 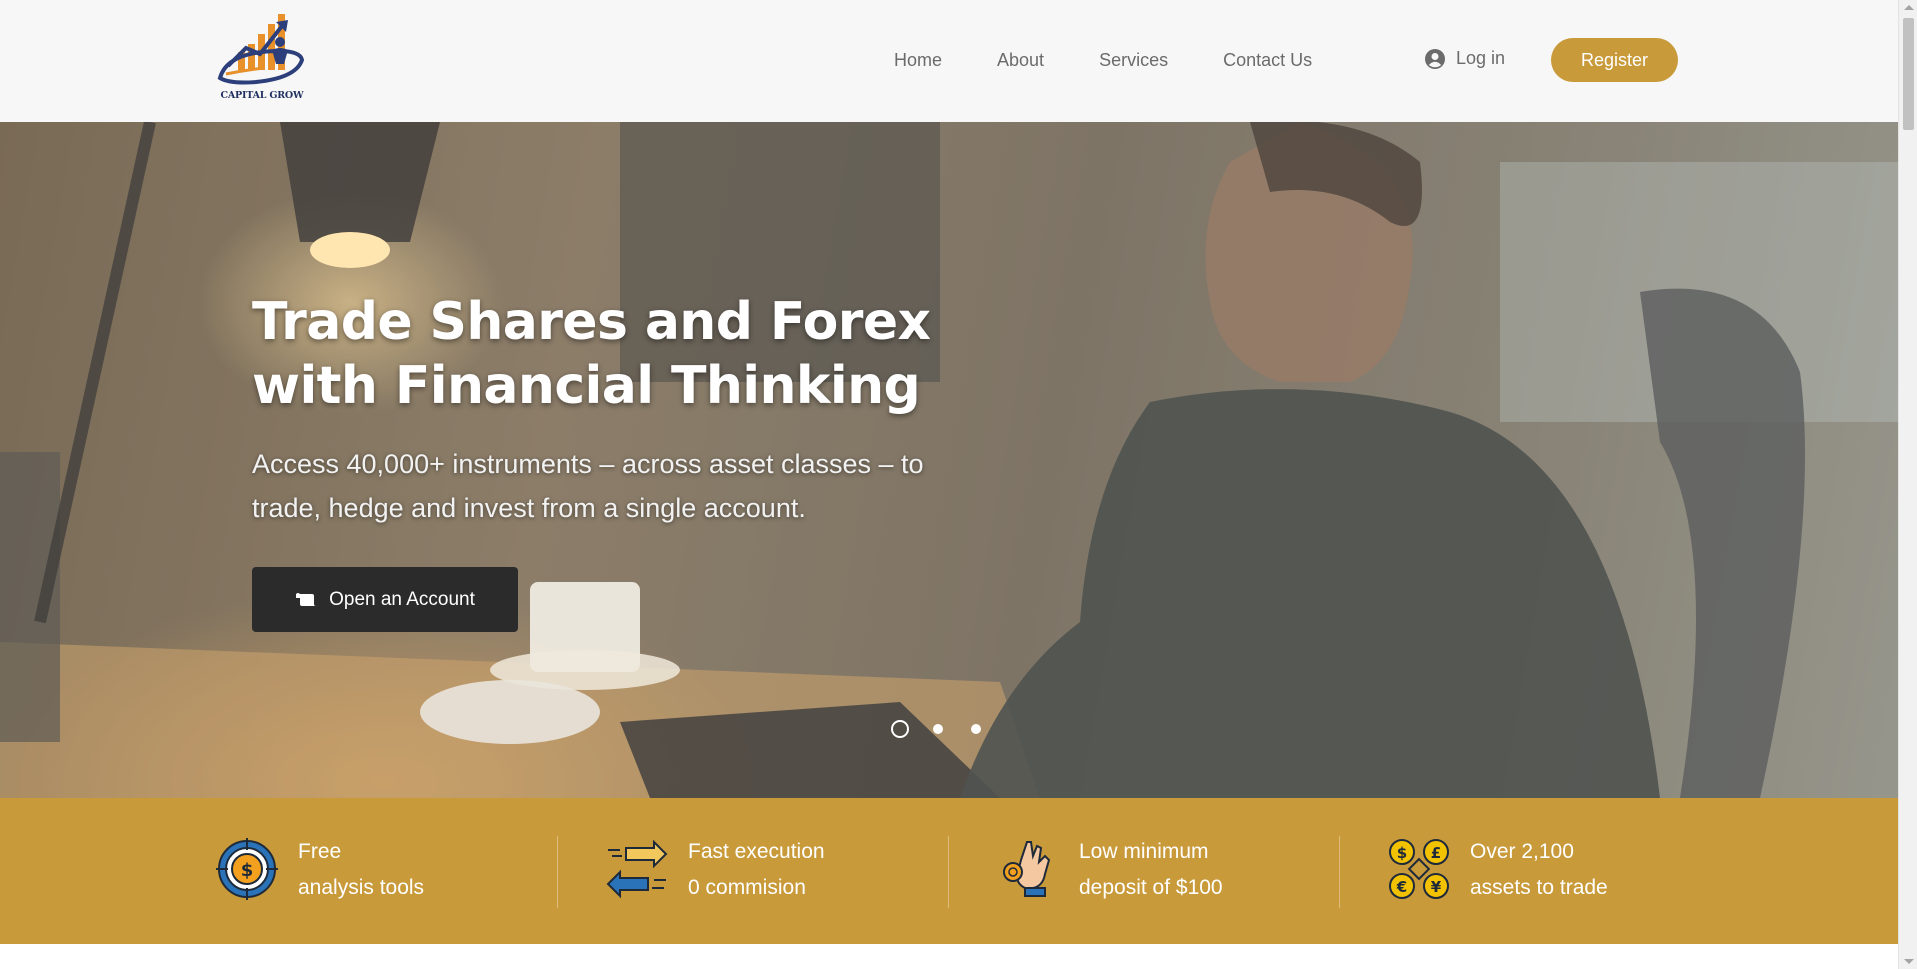 What do you see at coordinates (1614, 60) in the screenshot?
I see `register-button: Register` at bounding box center [1614, 60].